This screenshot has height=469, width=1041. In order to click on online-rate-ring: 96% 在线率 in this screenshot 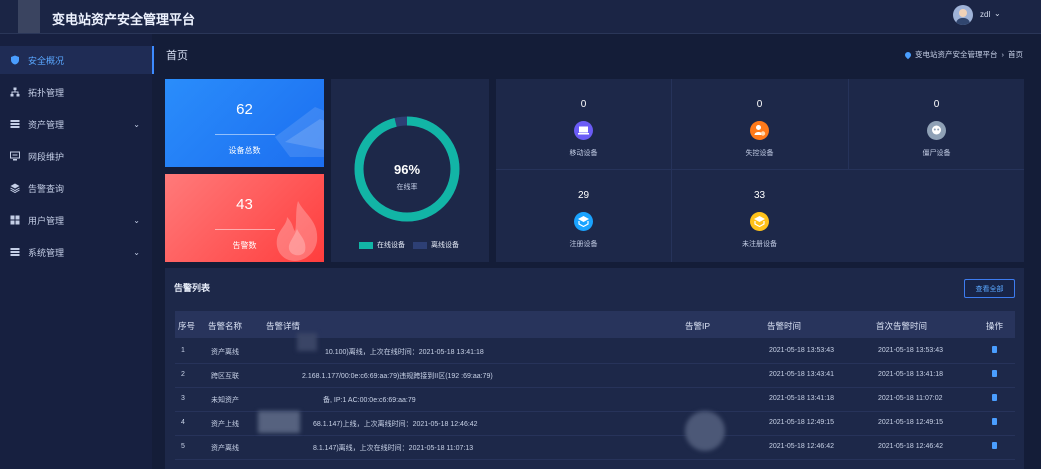, I will do `click(407, 169)`.